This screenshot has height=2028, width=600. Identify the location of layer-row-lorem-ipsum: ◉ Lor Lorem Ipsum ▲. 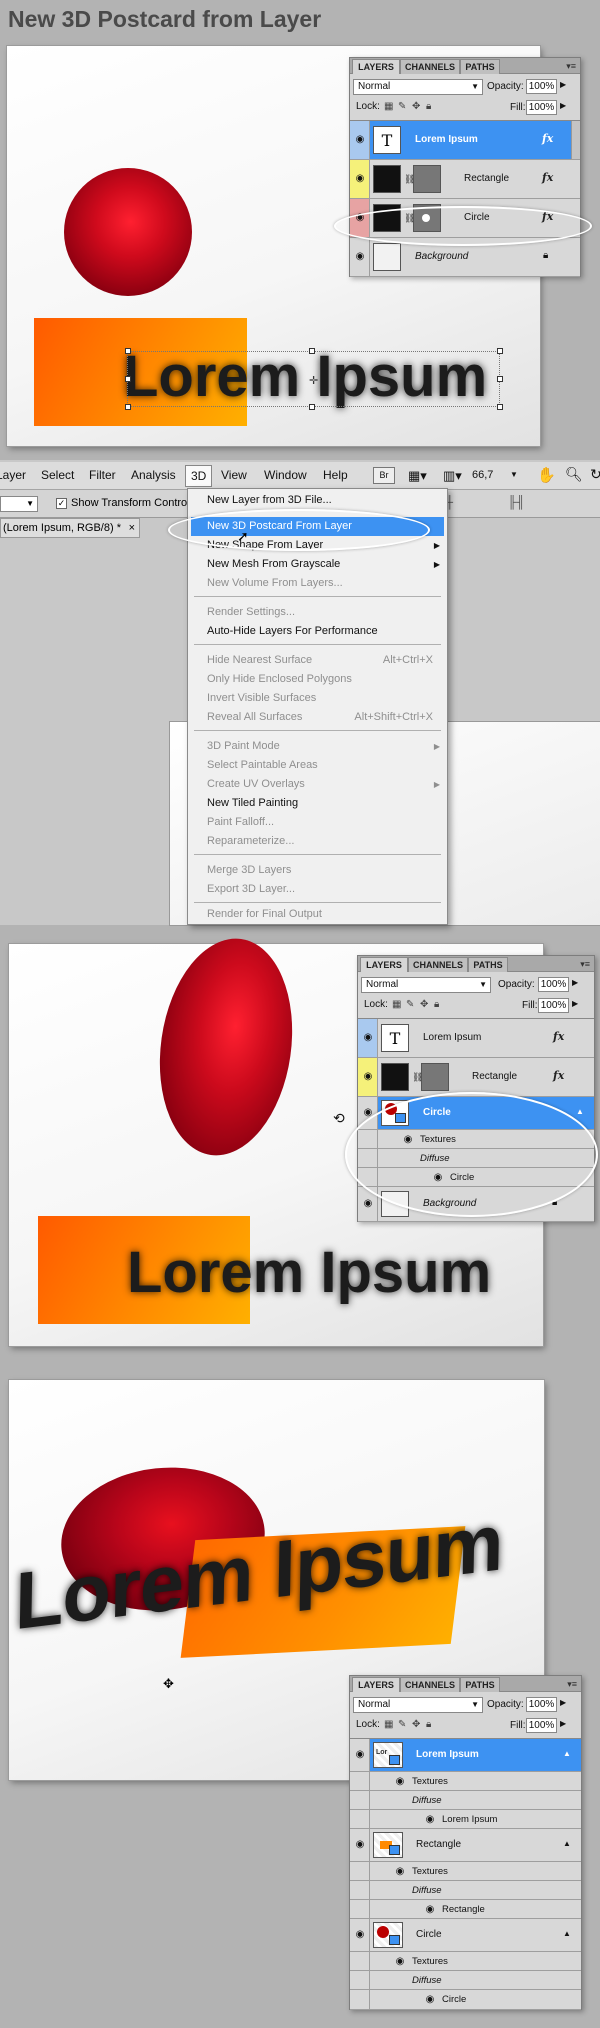
(465, 1755).